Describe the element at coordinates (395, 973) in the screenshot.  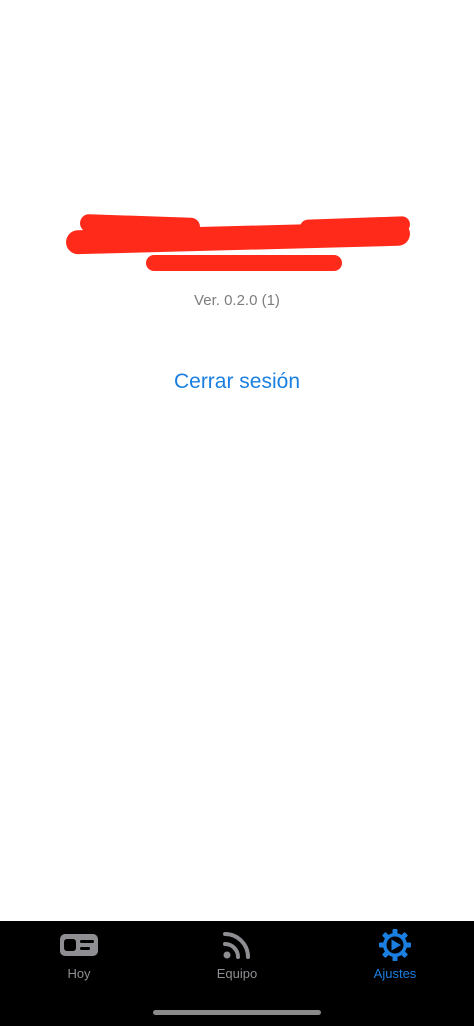
I see `tab-label: Ajustes` at that location.